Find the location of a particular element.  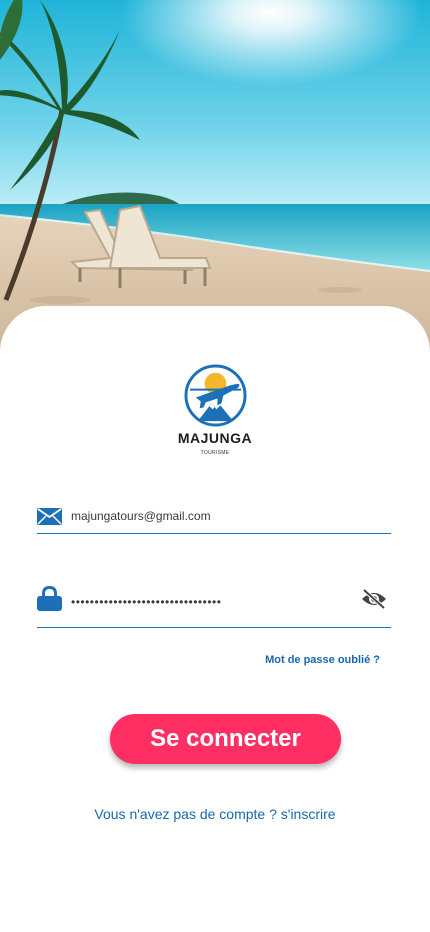

brand-name: MAJUNGA is located at coordinates (215, 438).